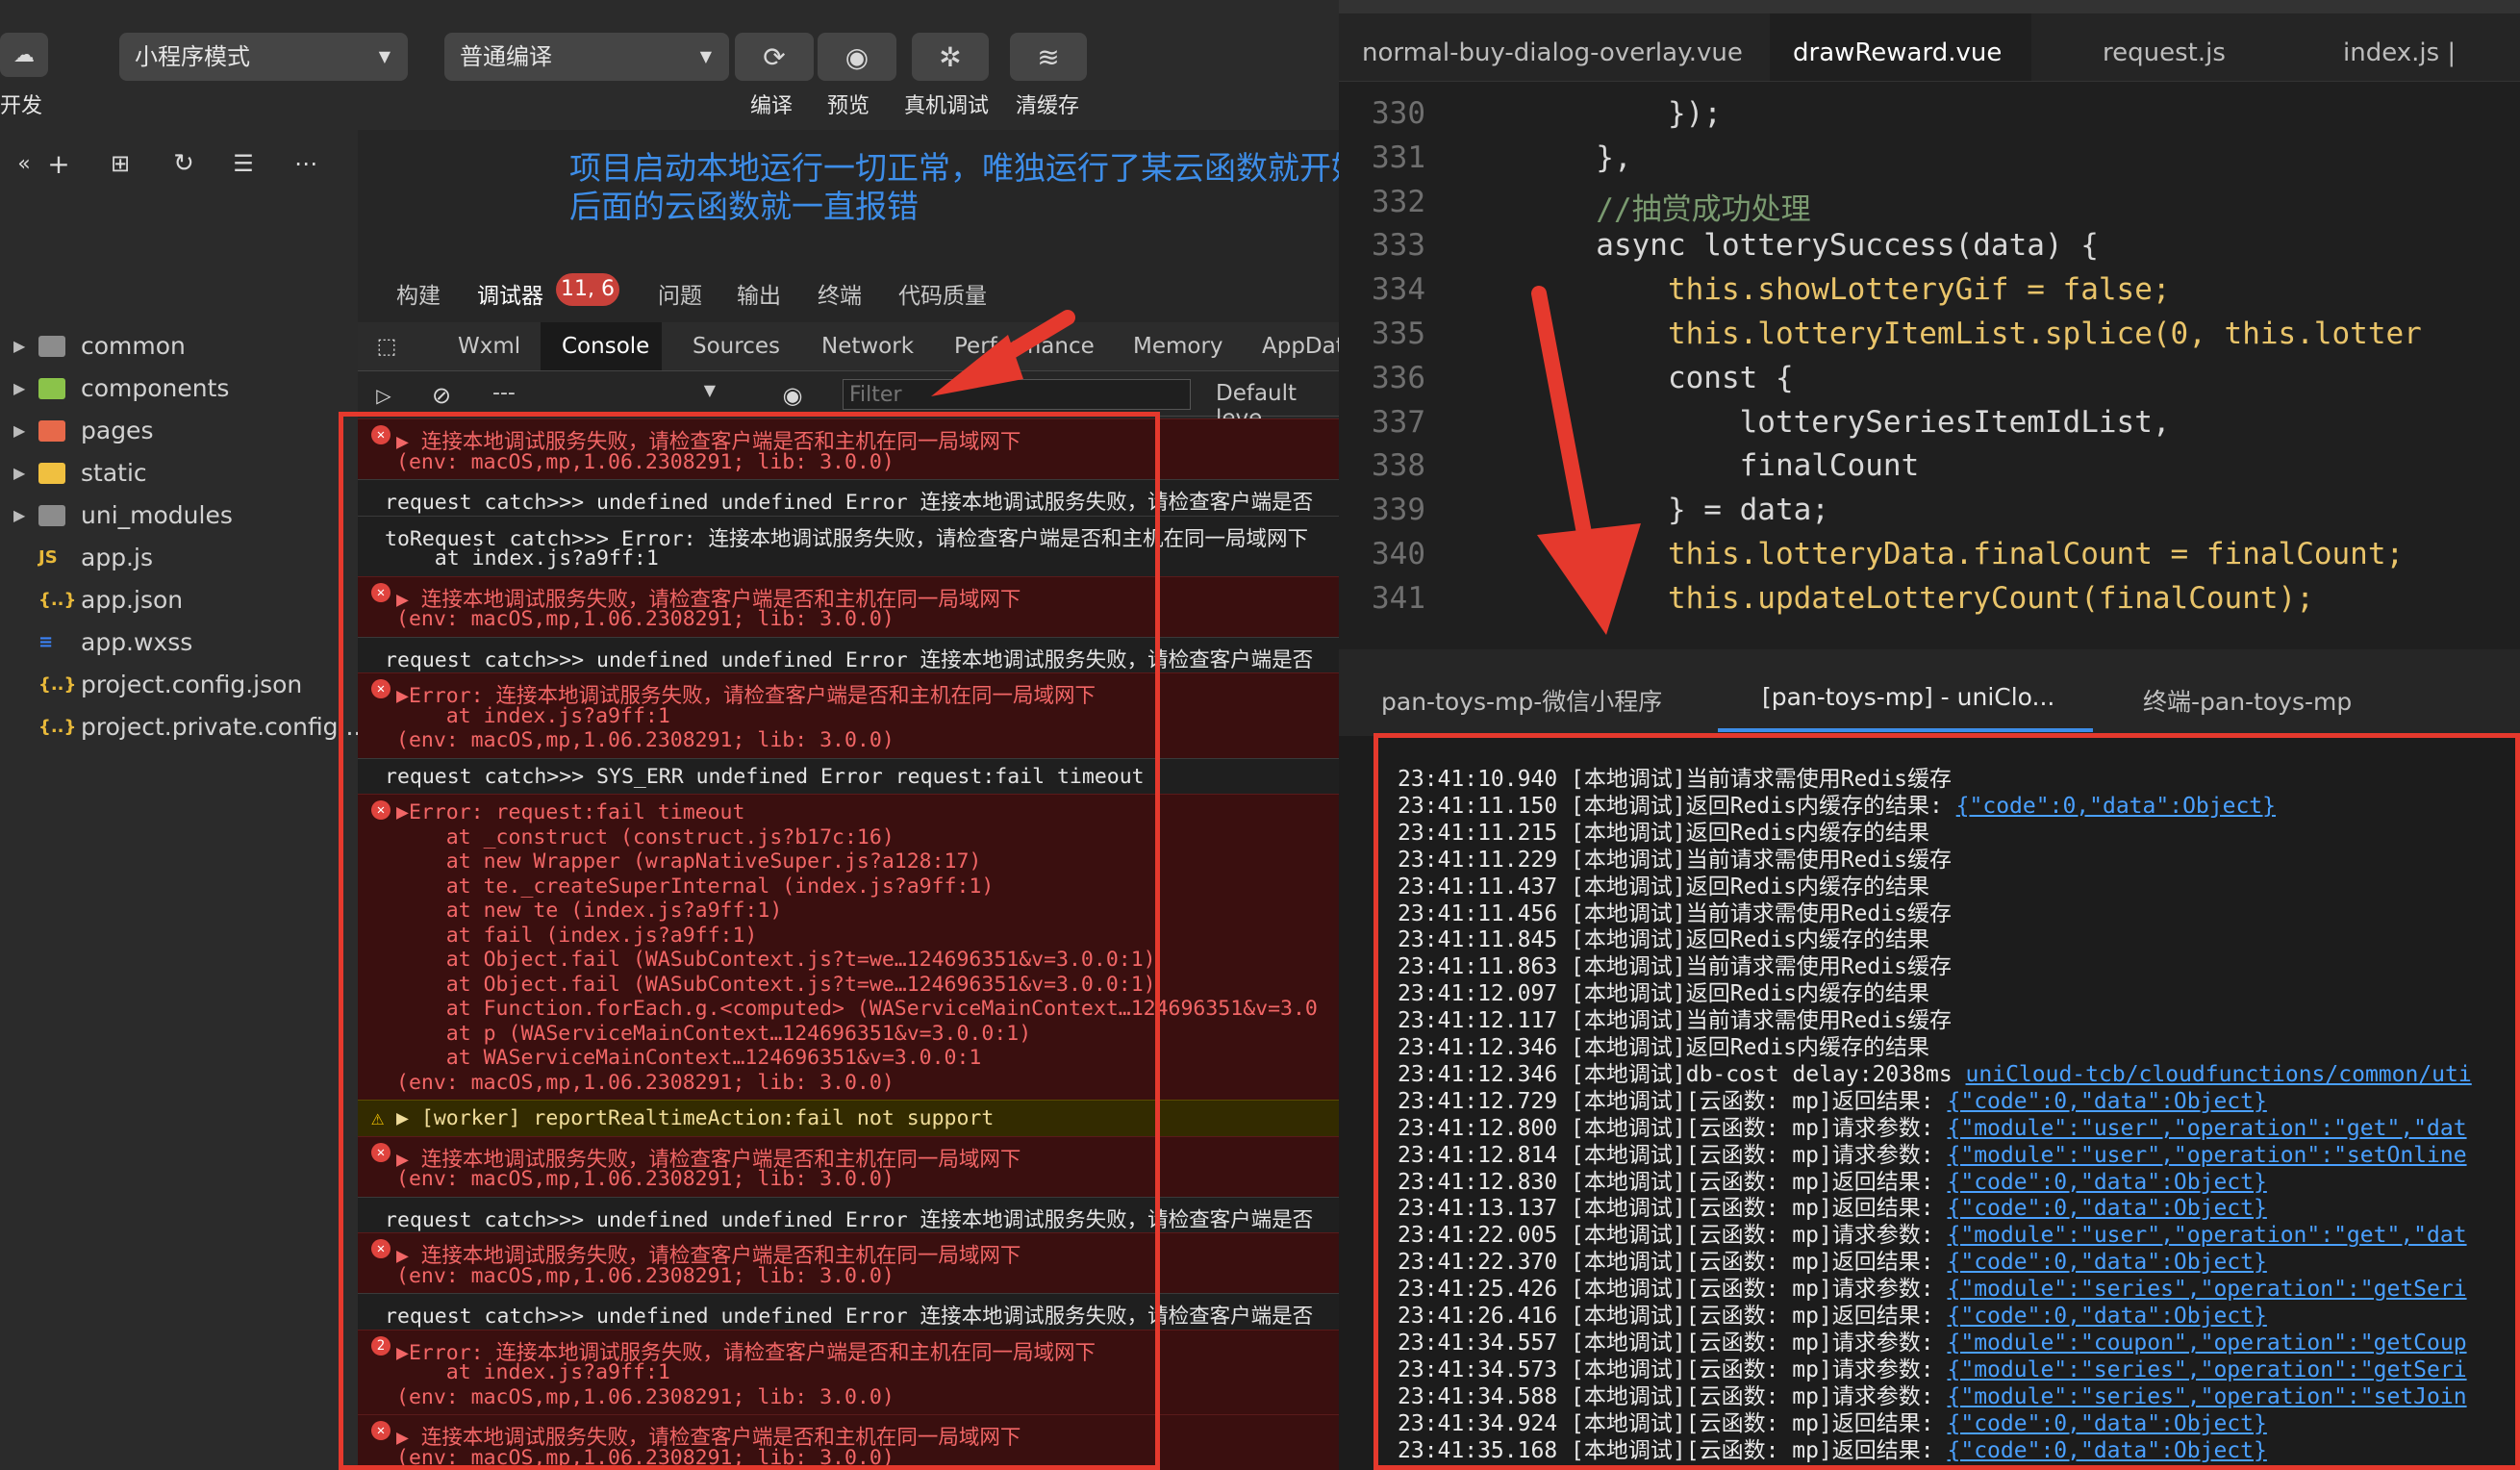 Image resolution: width=2520 pixels, height=1470 pixels. I want to click on arrow-to-terminal, so click(1586, 460).